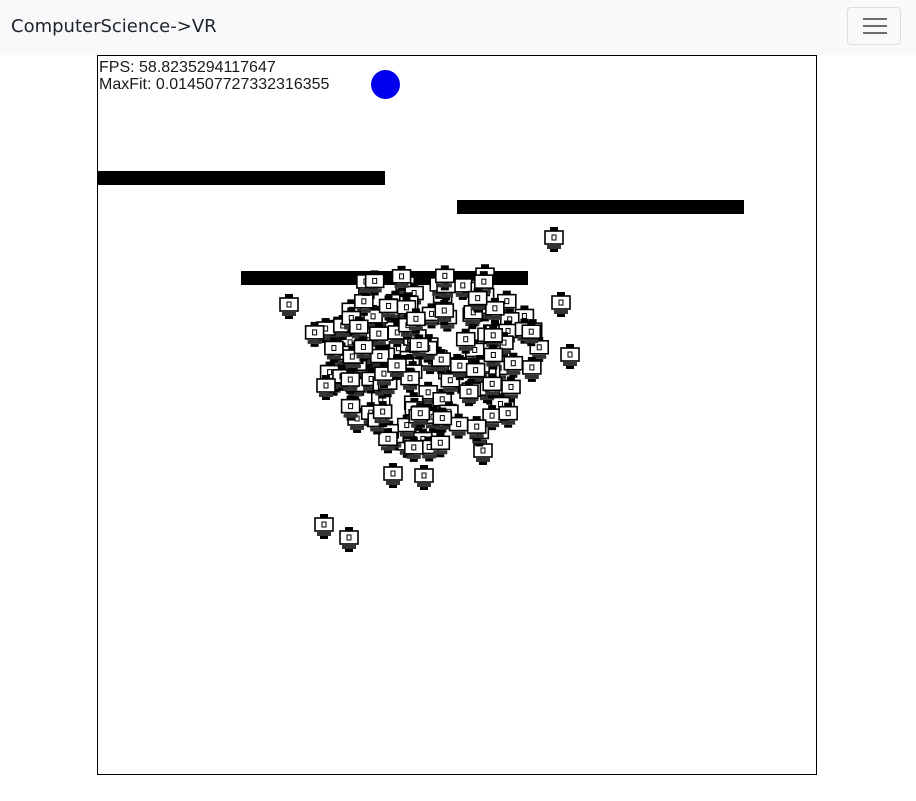 Image resolution: width=916 pixels, height=801 pixels. What do you see at coordinates (114, 27) in the screenshot?
I see `navbar-brand: ComputerScience->VR` at bounding box center [114, 27].